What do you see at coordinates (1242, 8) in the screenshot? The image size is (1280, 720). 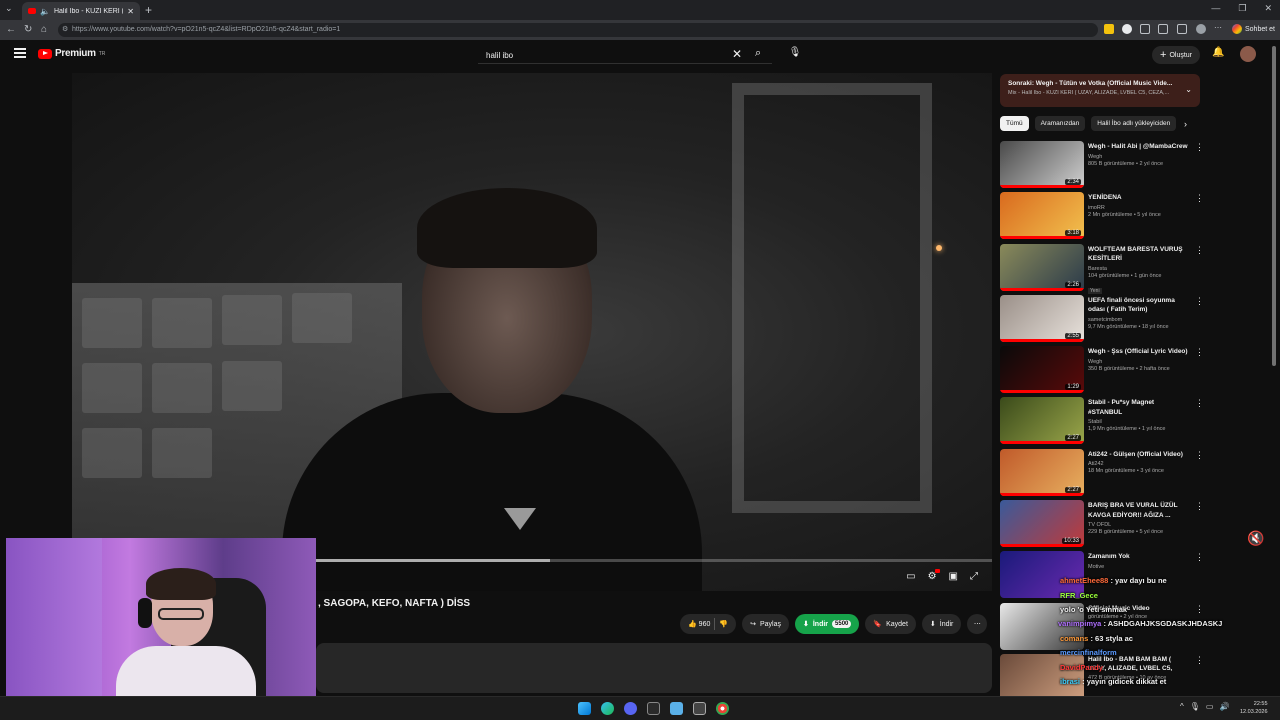 I see `maximize-icon: ❐` at bounding box center [1242, 8].